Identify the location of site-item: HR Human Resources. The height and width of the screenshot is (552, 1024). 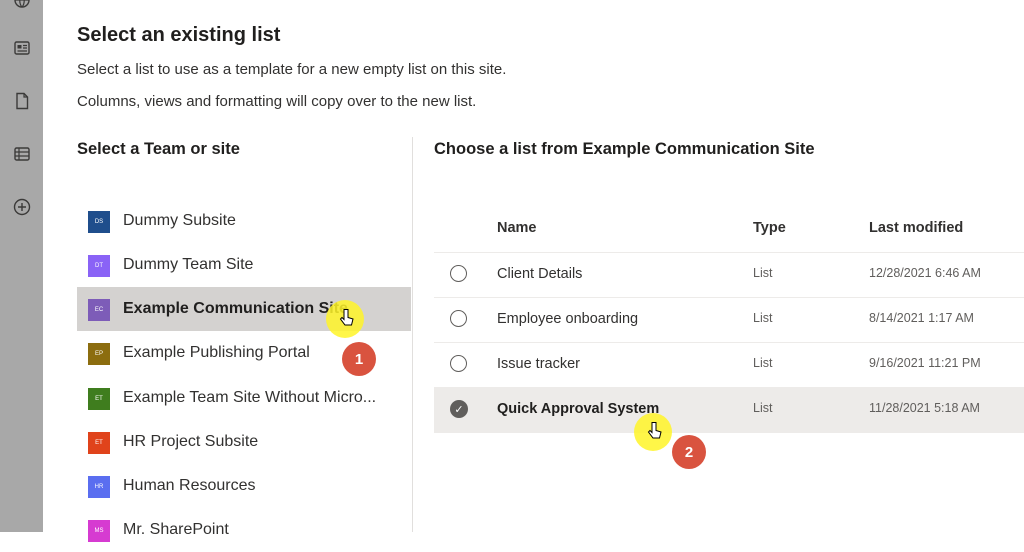
(244, 486).